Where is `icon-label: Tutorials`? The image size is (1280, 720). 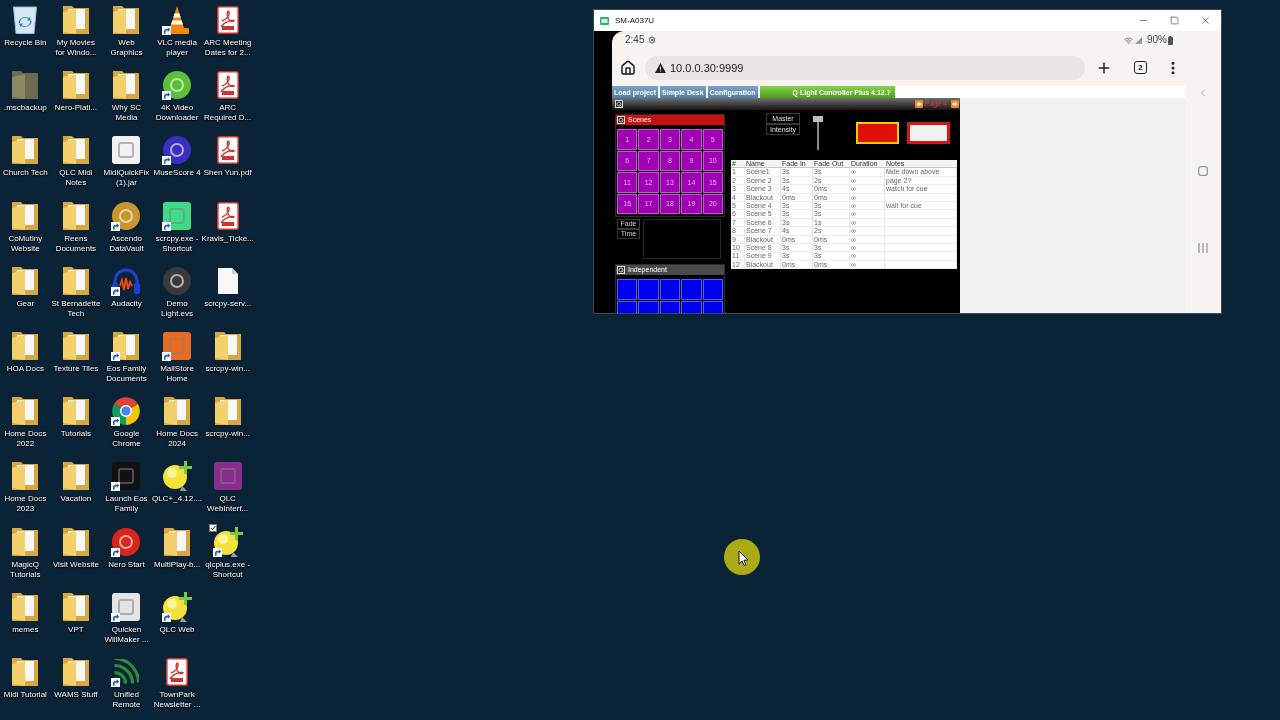
icon-label: Tutorials is located at coordinates (76, 434).